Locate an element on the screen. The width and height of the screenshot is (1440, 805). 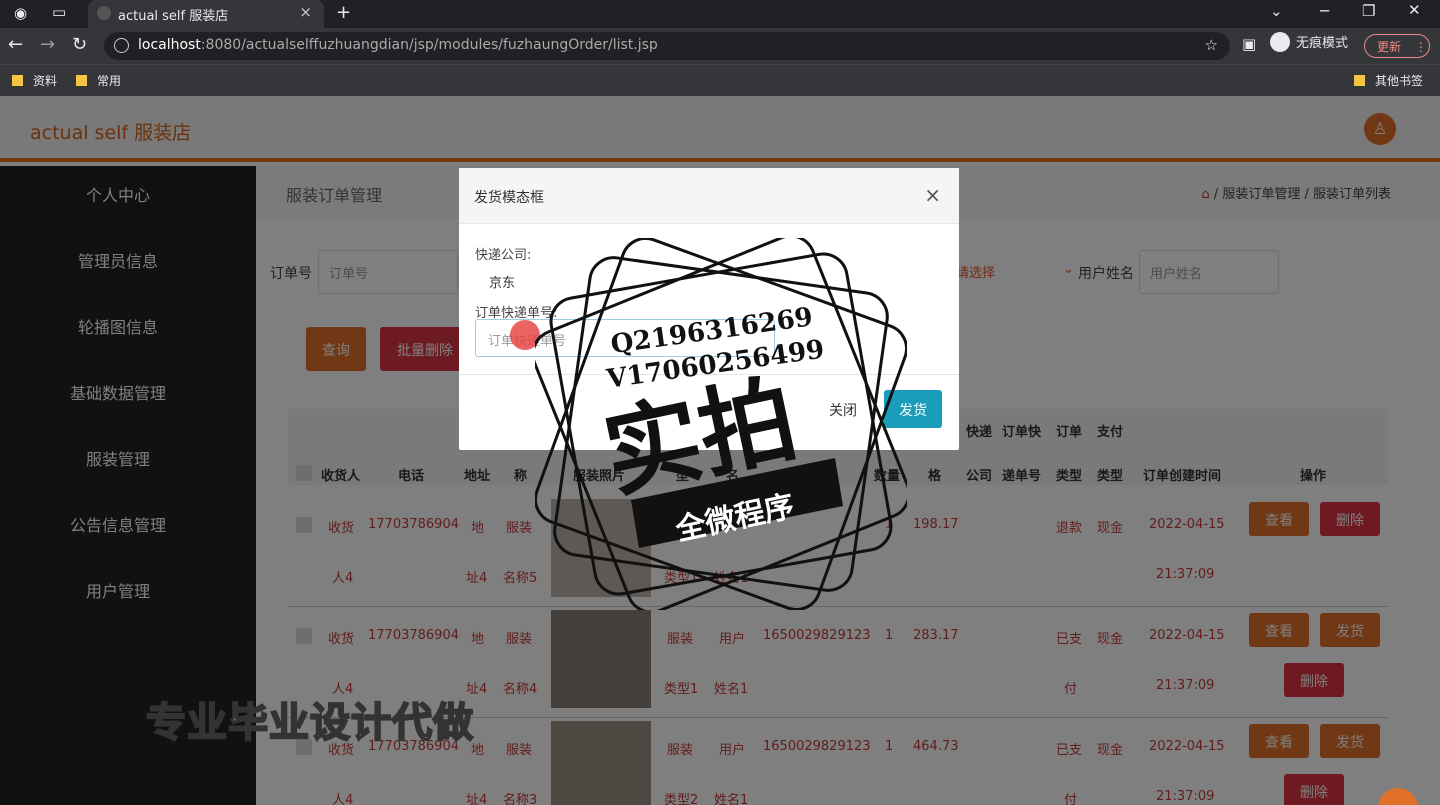
modal-close-icon: × is located at coordinates (932, 195).